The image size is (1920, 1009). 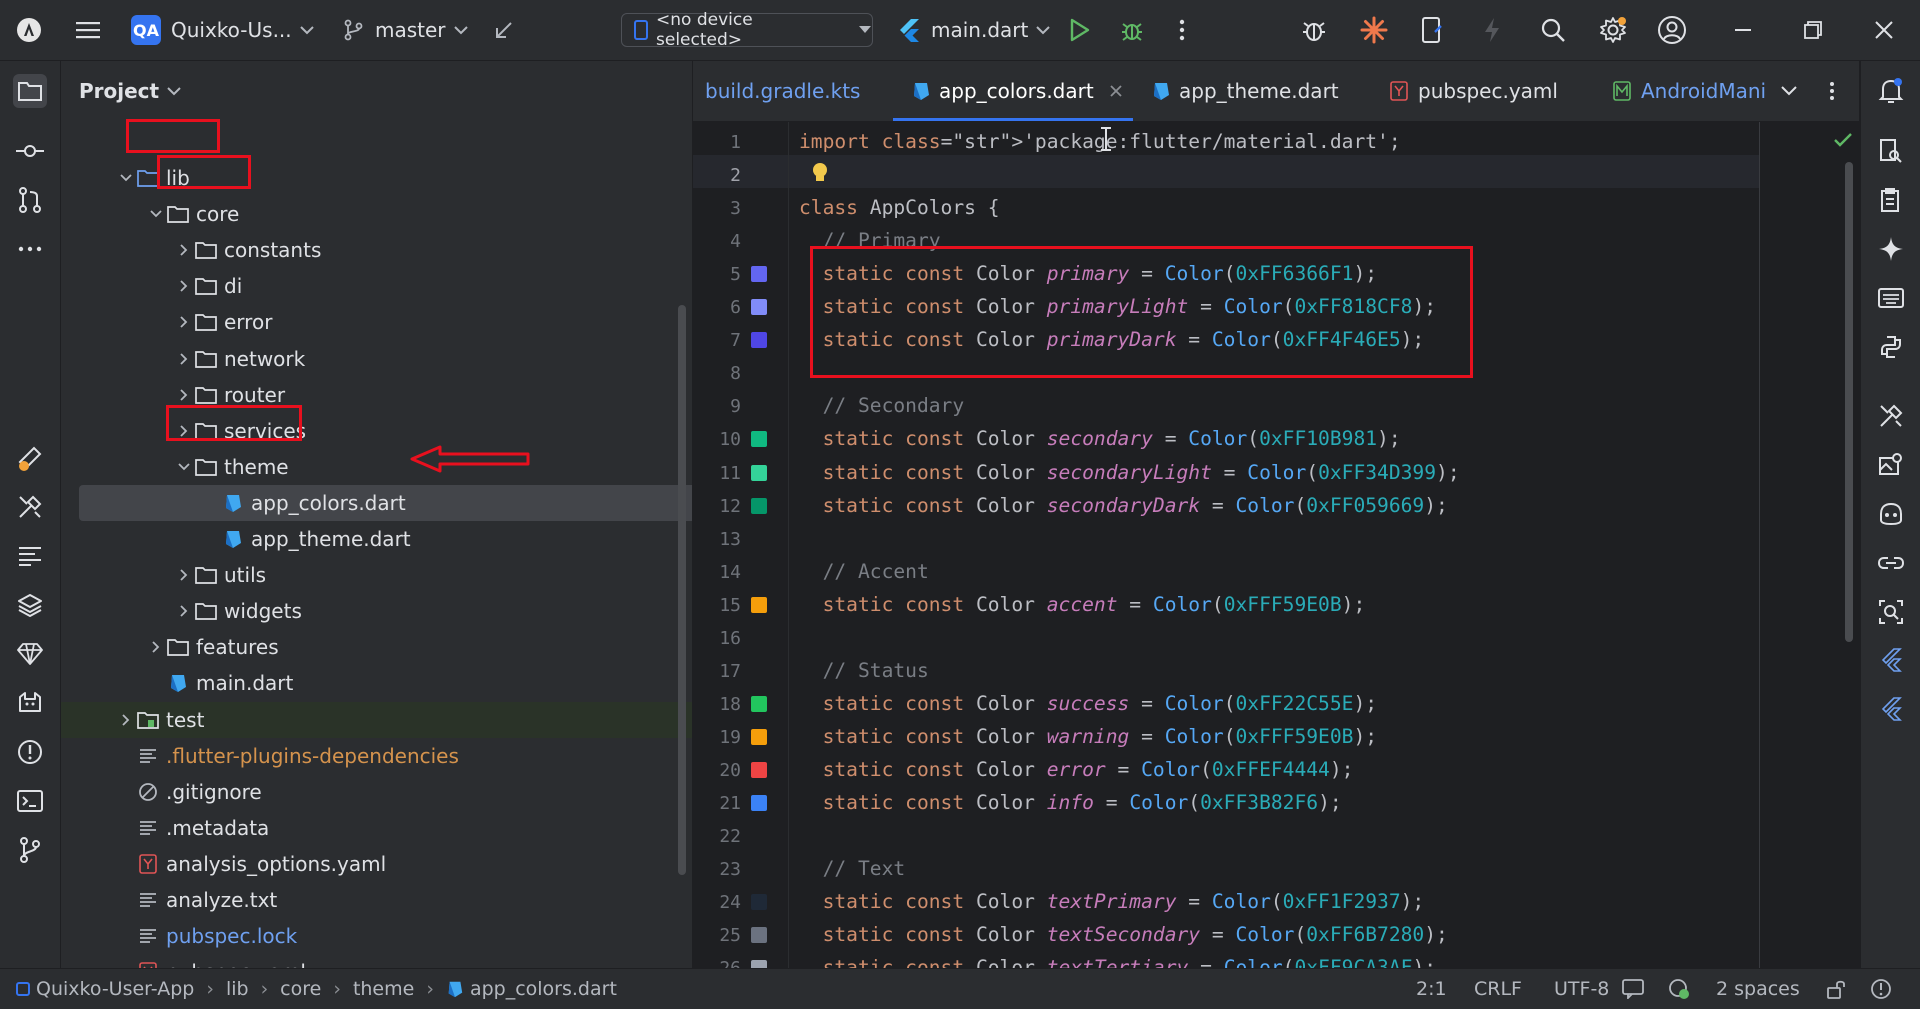 What do you see at coordinates (1679, 989) in the screenshot?
I see `code-style-icon` at bounding box center [1679, 989].